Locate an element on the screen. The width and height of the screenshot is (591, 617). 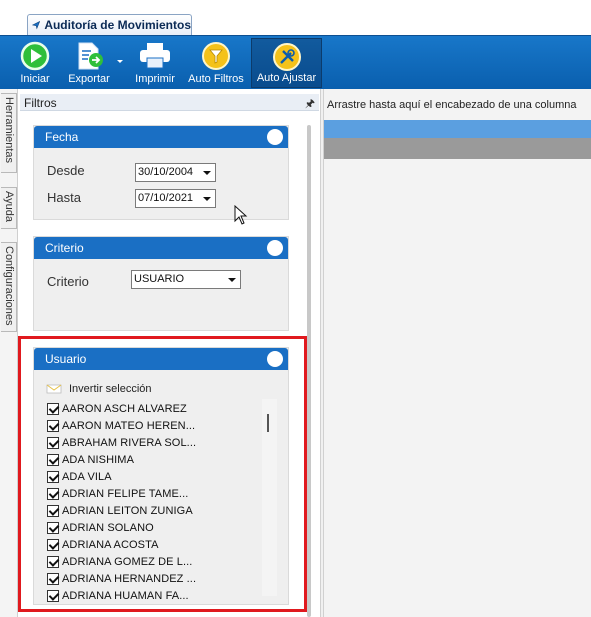
print-button-label: Imprimir is located at coordinates (155, 79).